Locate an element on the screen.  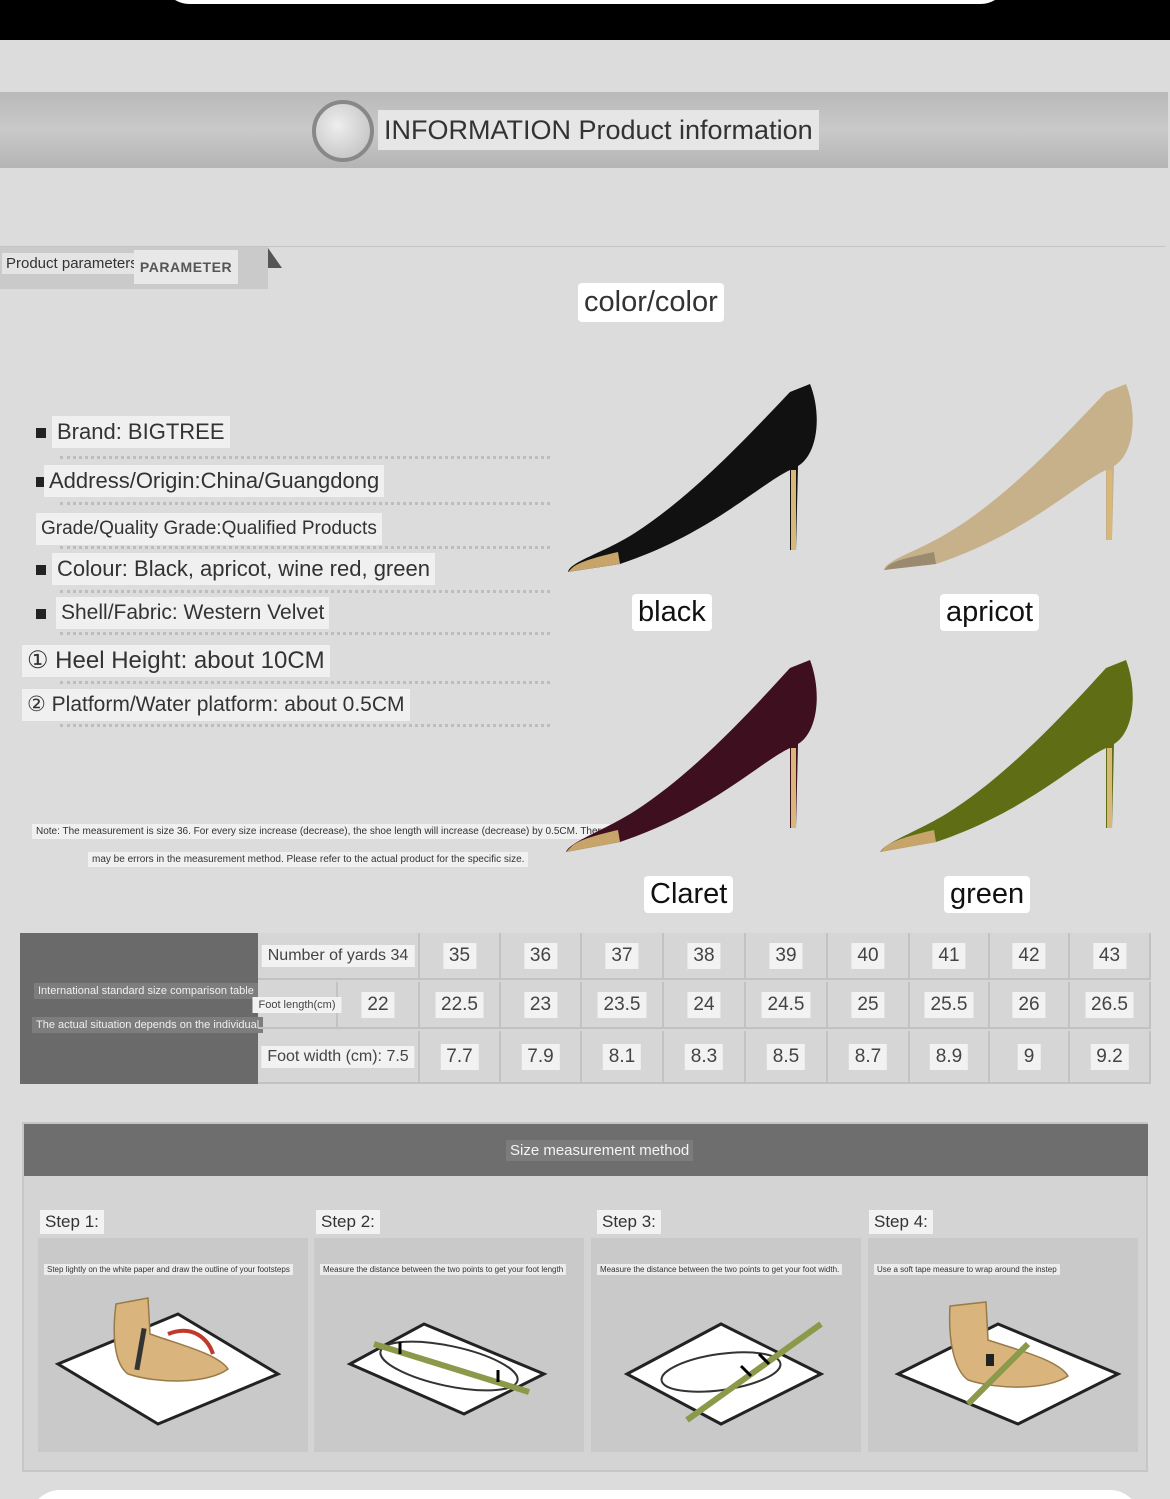
spec-text: Shell/Fabric: Western Velvet is located at coordinates (193, 613).